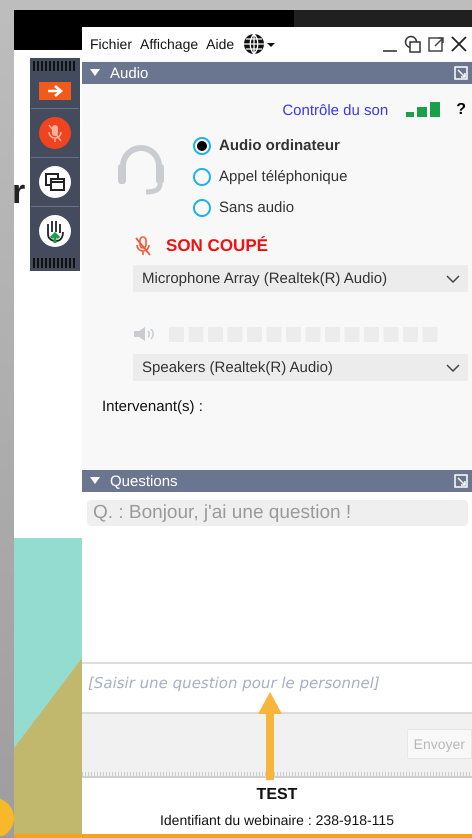 The width and height of the screenshot is (472, 838). What do you see at coordinates (144, 481) in the screenshot?
I see `panel-title: Questions` at bounding box center [144, 481].